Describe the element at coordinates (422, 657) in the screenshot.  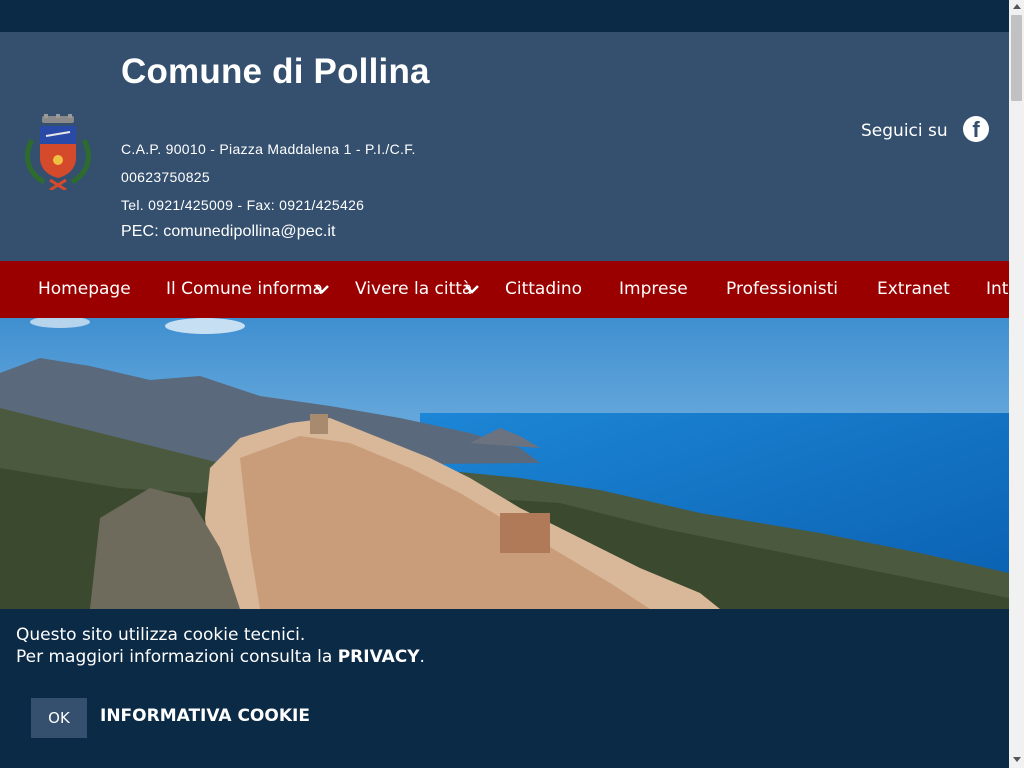
I see `cookie-privacy-suffix: .` at that location.